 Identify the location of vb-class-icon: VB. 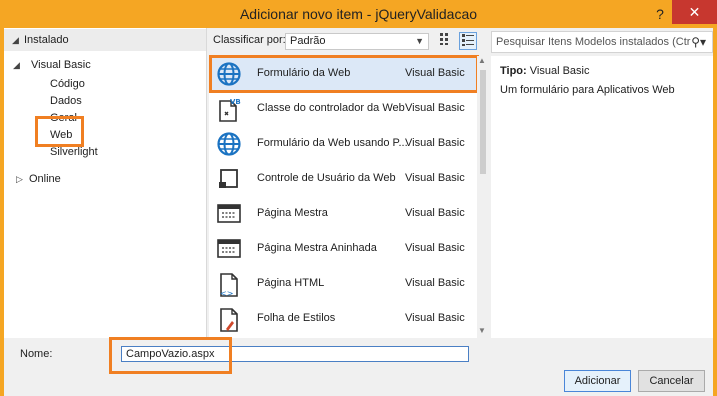
(229, 109).